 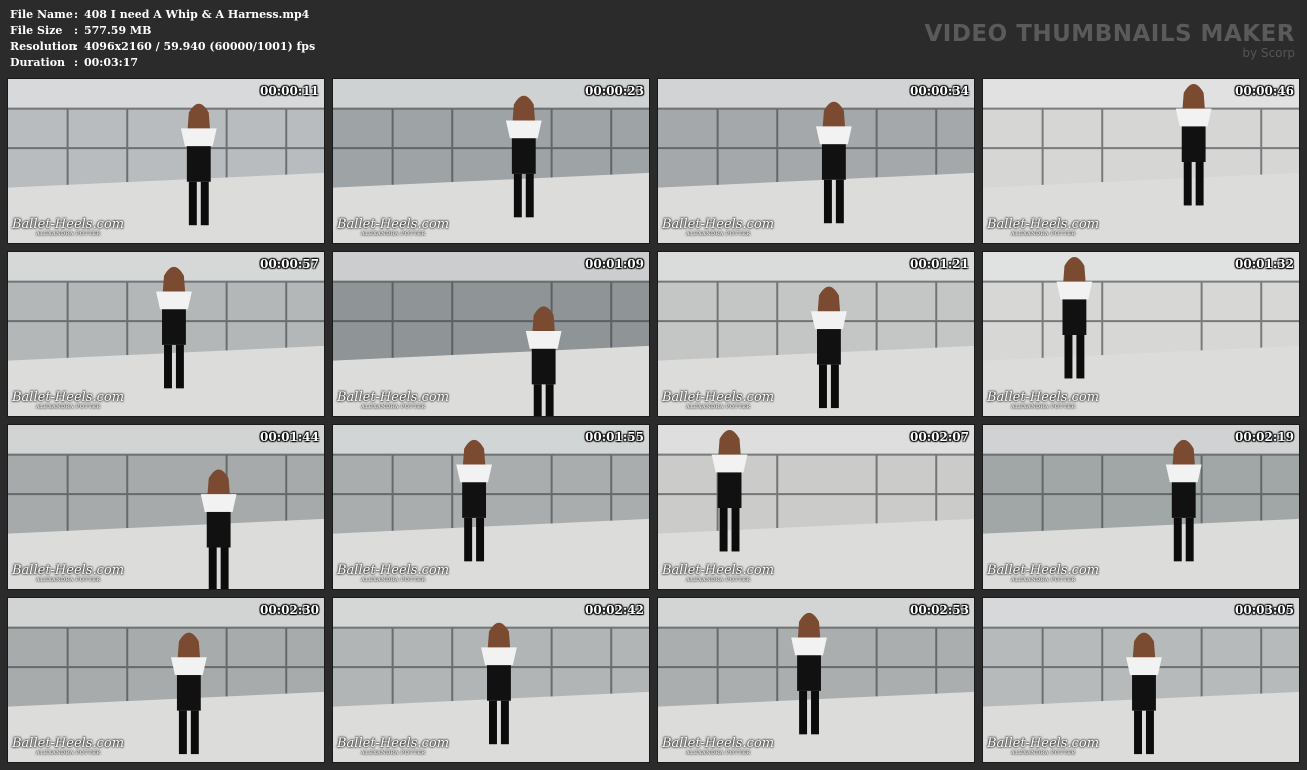 What do you see at coordinates (1141, 507) in the screenshot?
I see `video-thumbnail: 00:02:19 Ballet-Heels.com ALEXANDRA POTTER` at bounding box center [1141, 507].